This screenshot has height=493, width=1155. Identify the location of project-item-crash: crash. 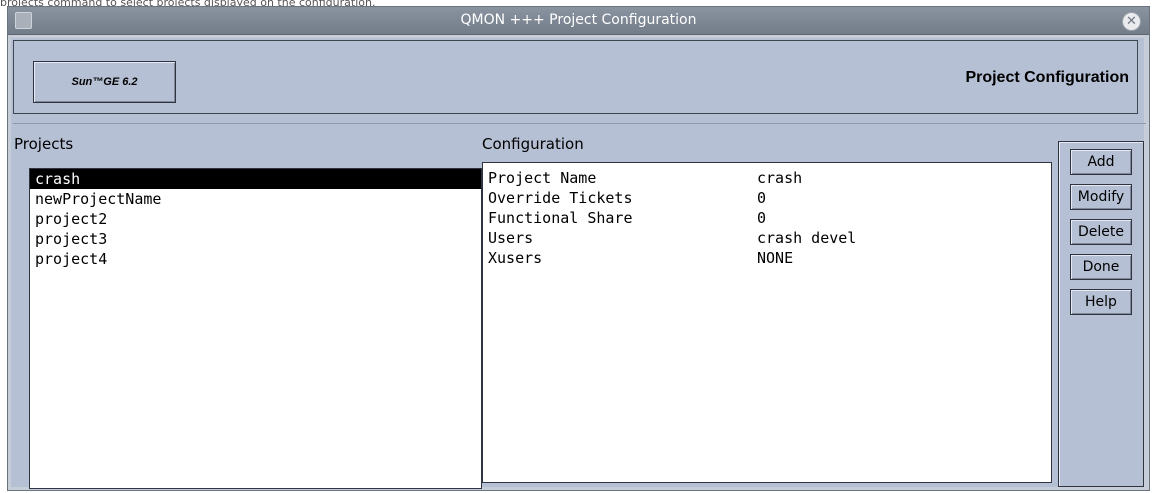
(255, 179).